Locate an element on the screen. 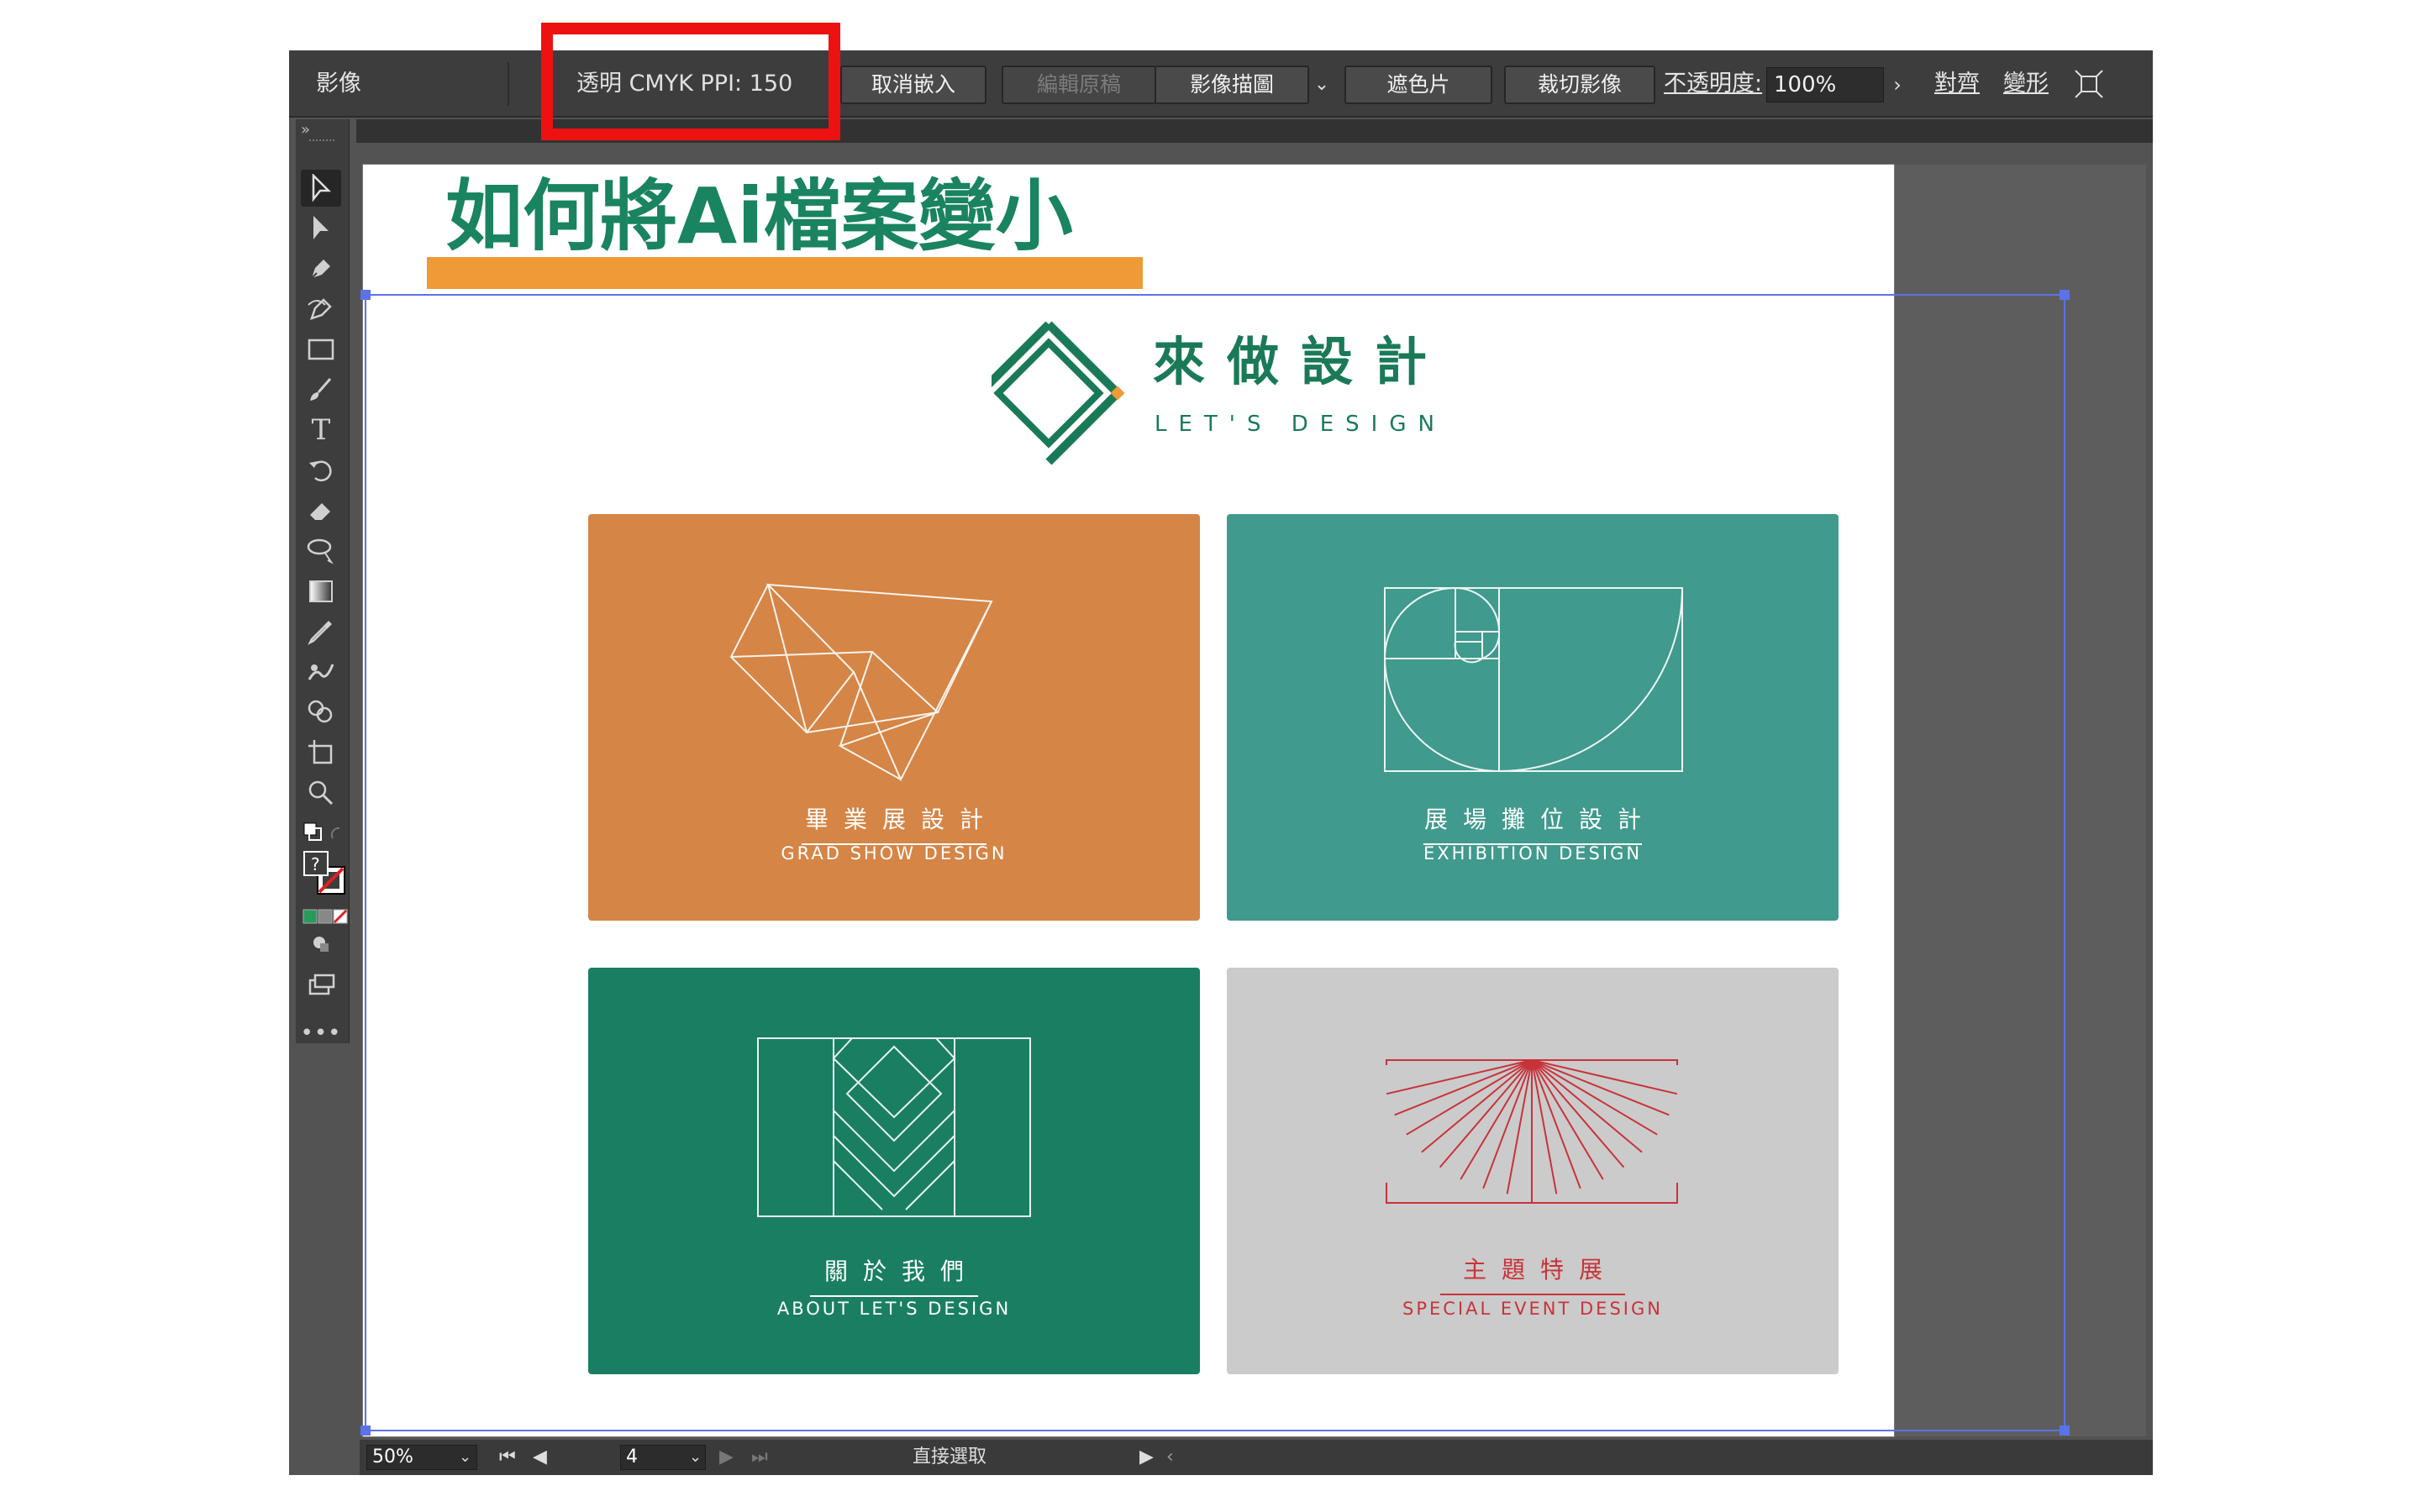 The width and height of the screenshot is (2420, 1512). crop-image-button: 裁切影像 is located at coordinates (1579, 85).